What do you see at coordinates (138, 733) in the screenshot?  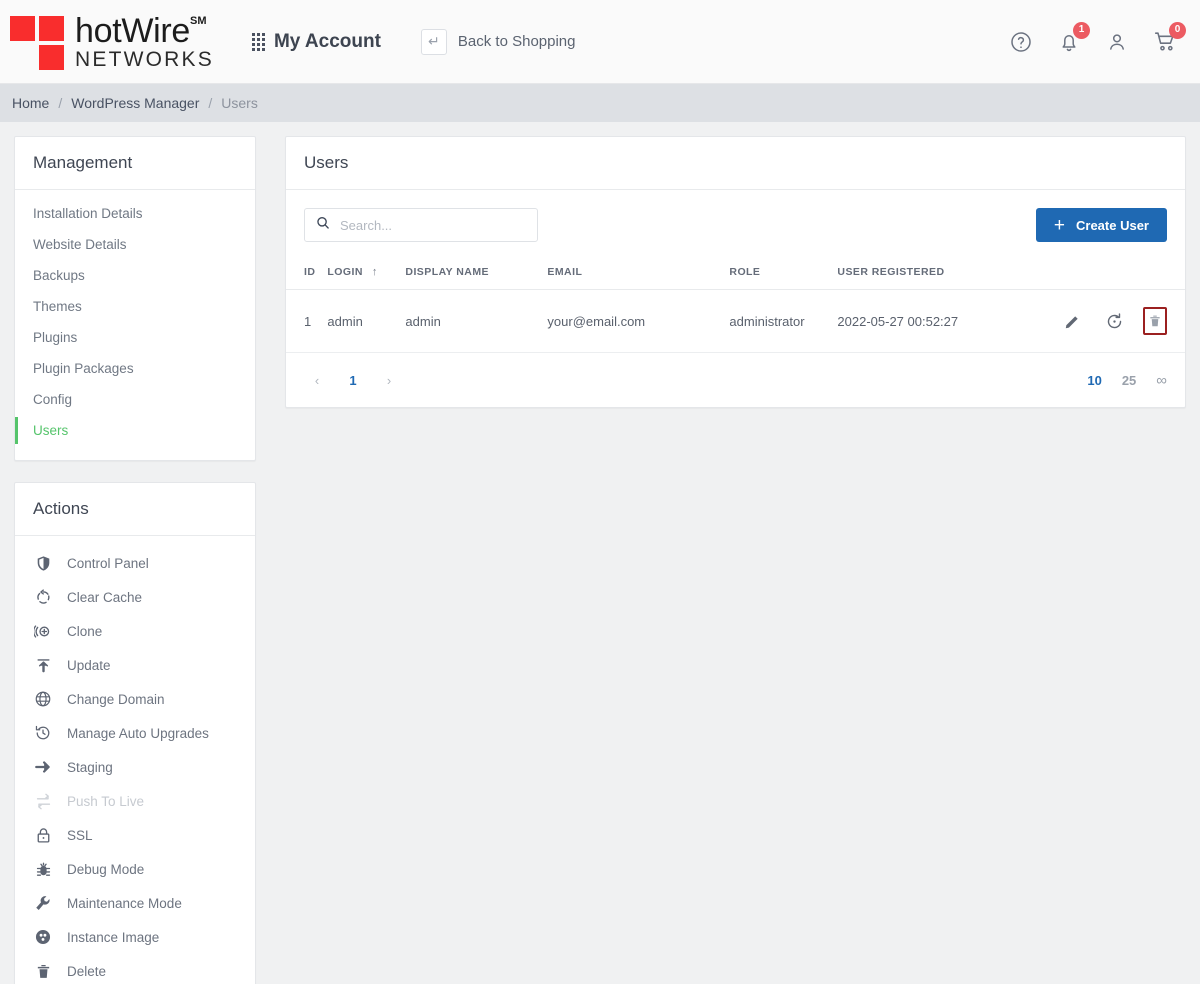 I see `action-label: Manage Auto Upgrades` at bounding box center [138, 733].